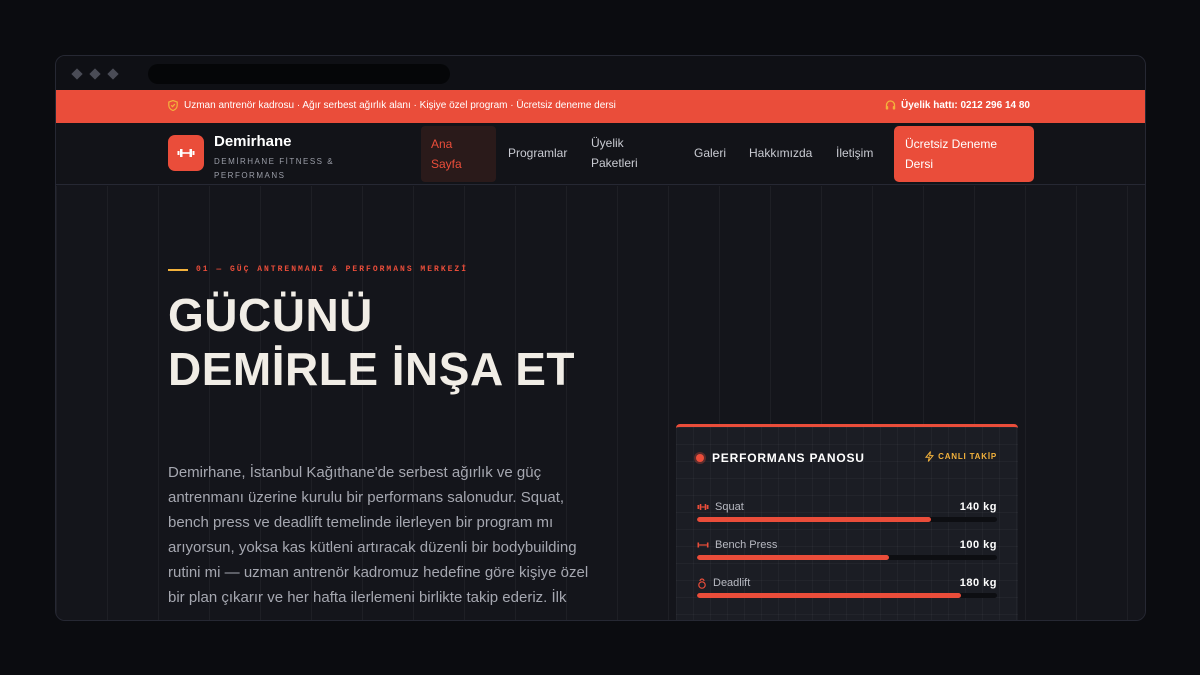  Describe the element at coordinates (274, 168) in the screenshot. I see `brand-tagline: DEMİRHANE FİTNESS & PERFORMANS` at that location.